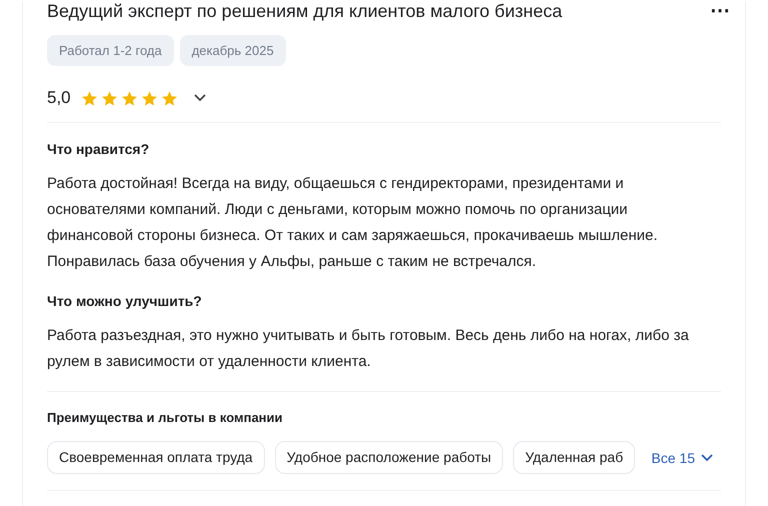 Image resolution: width=768 pixels, height=506 pixels. What do you see at coordinates (98, 149) in the screenshot?
I see `section-heading: Что нравится?` at bounding box center [98, 149].